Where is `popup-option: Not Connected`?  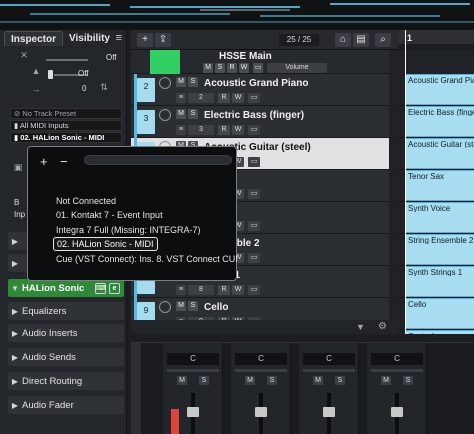 popup-option: Not Connected is located at coordinates (86, 201).